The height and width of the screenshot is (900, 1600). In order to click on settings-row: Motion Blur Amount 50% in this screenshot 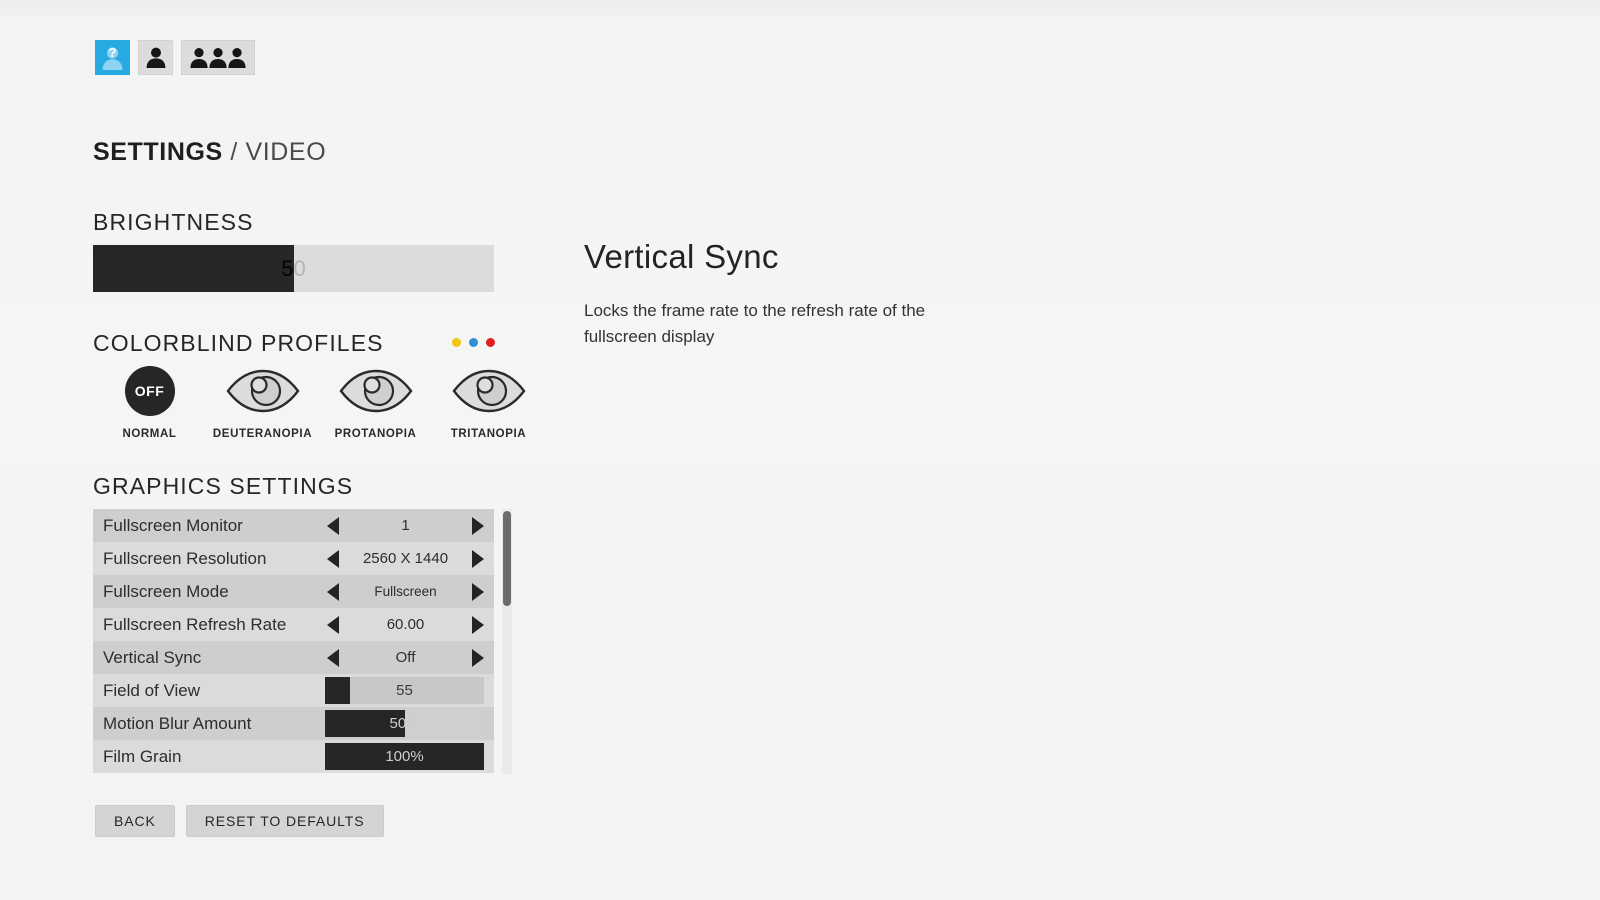, I will do `click(293, 723)`.